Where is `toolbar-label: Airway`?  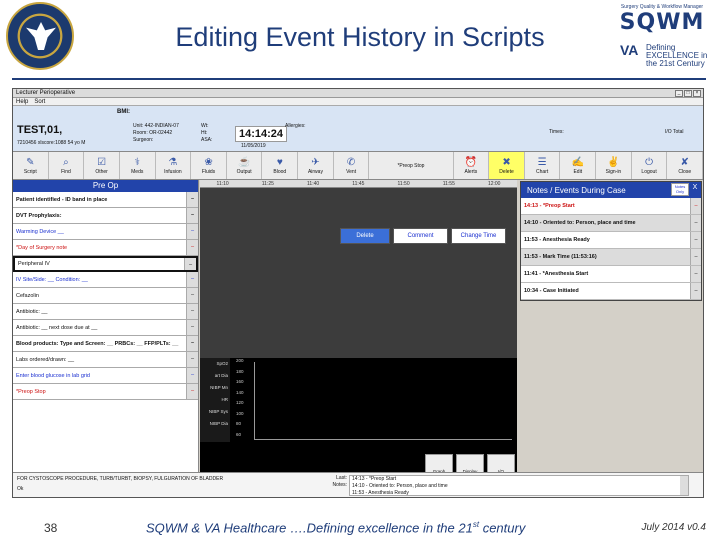 toolbar-label: Airway is located at coordinates (315, 171).